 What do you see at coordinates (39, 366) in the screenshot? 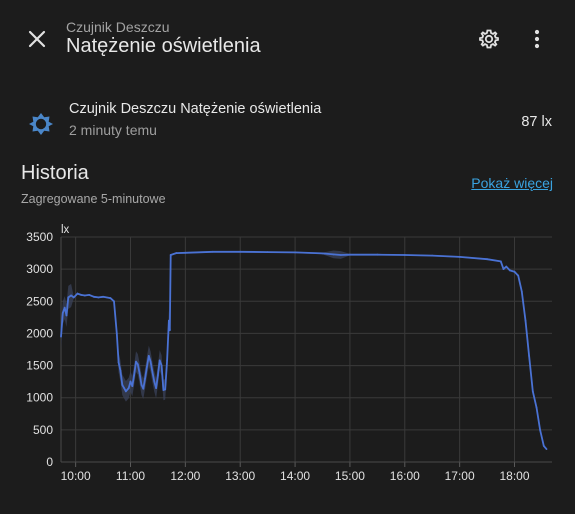
I see `y-tick-label: 1500` at bounding box center [39, 366].